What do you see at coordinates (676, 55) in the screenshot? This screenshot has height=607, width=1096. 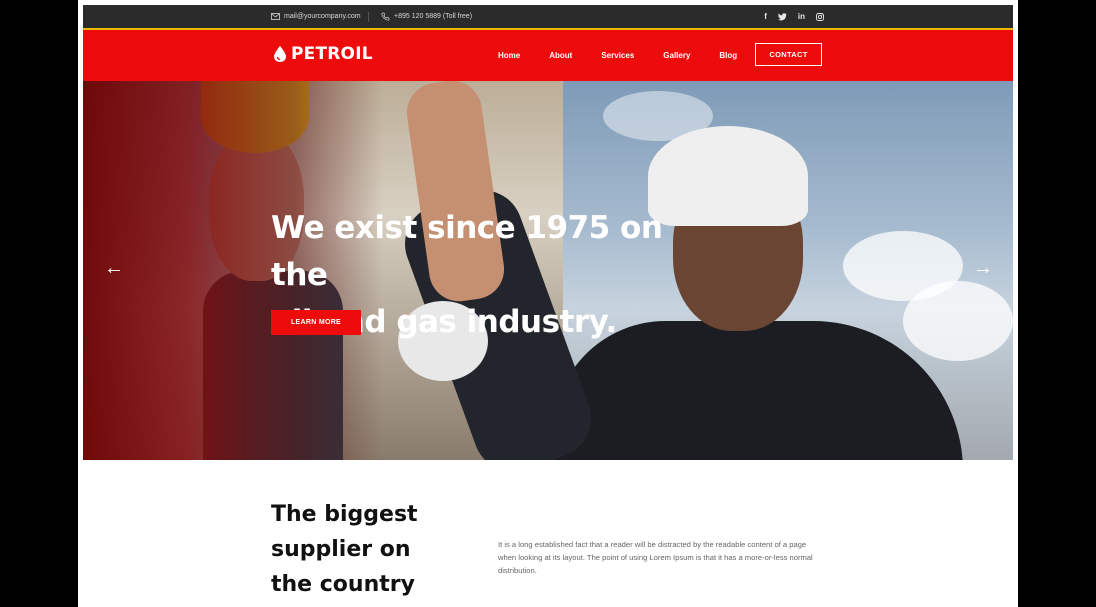 I see `nav-gallery: Gallery` at bounding box center [676, 55].